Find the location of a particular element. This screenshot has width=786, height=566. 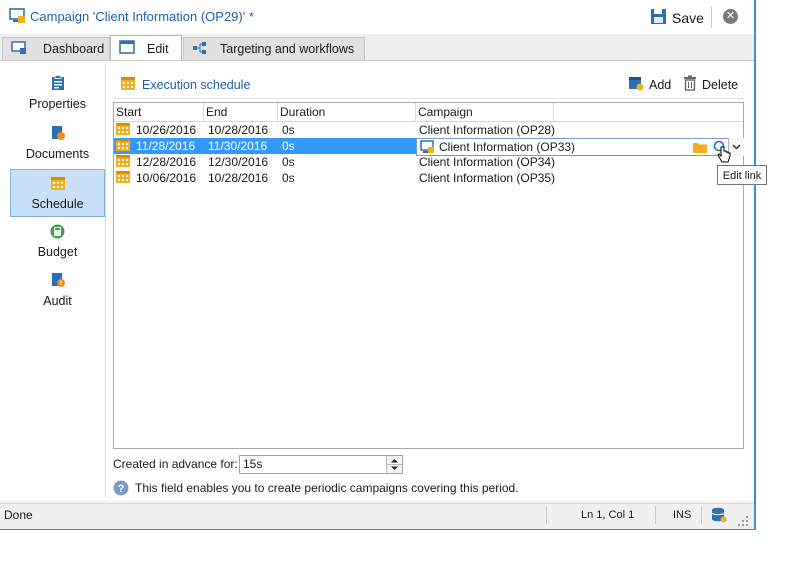

cell-start: 10/26/2016 is located at coordinates (166, 130).